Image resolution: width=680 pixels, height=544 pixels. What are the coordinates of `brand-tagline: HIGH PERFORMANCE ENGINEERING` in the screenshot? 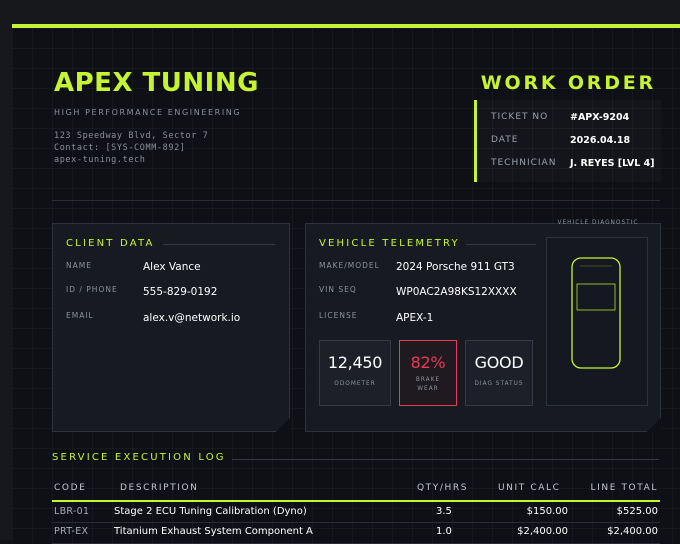 It's located at (148, 112).